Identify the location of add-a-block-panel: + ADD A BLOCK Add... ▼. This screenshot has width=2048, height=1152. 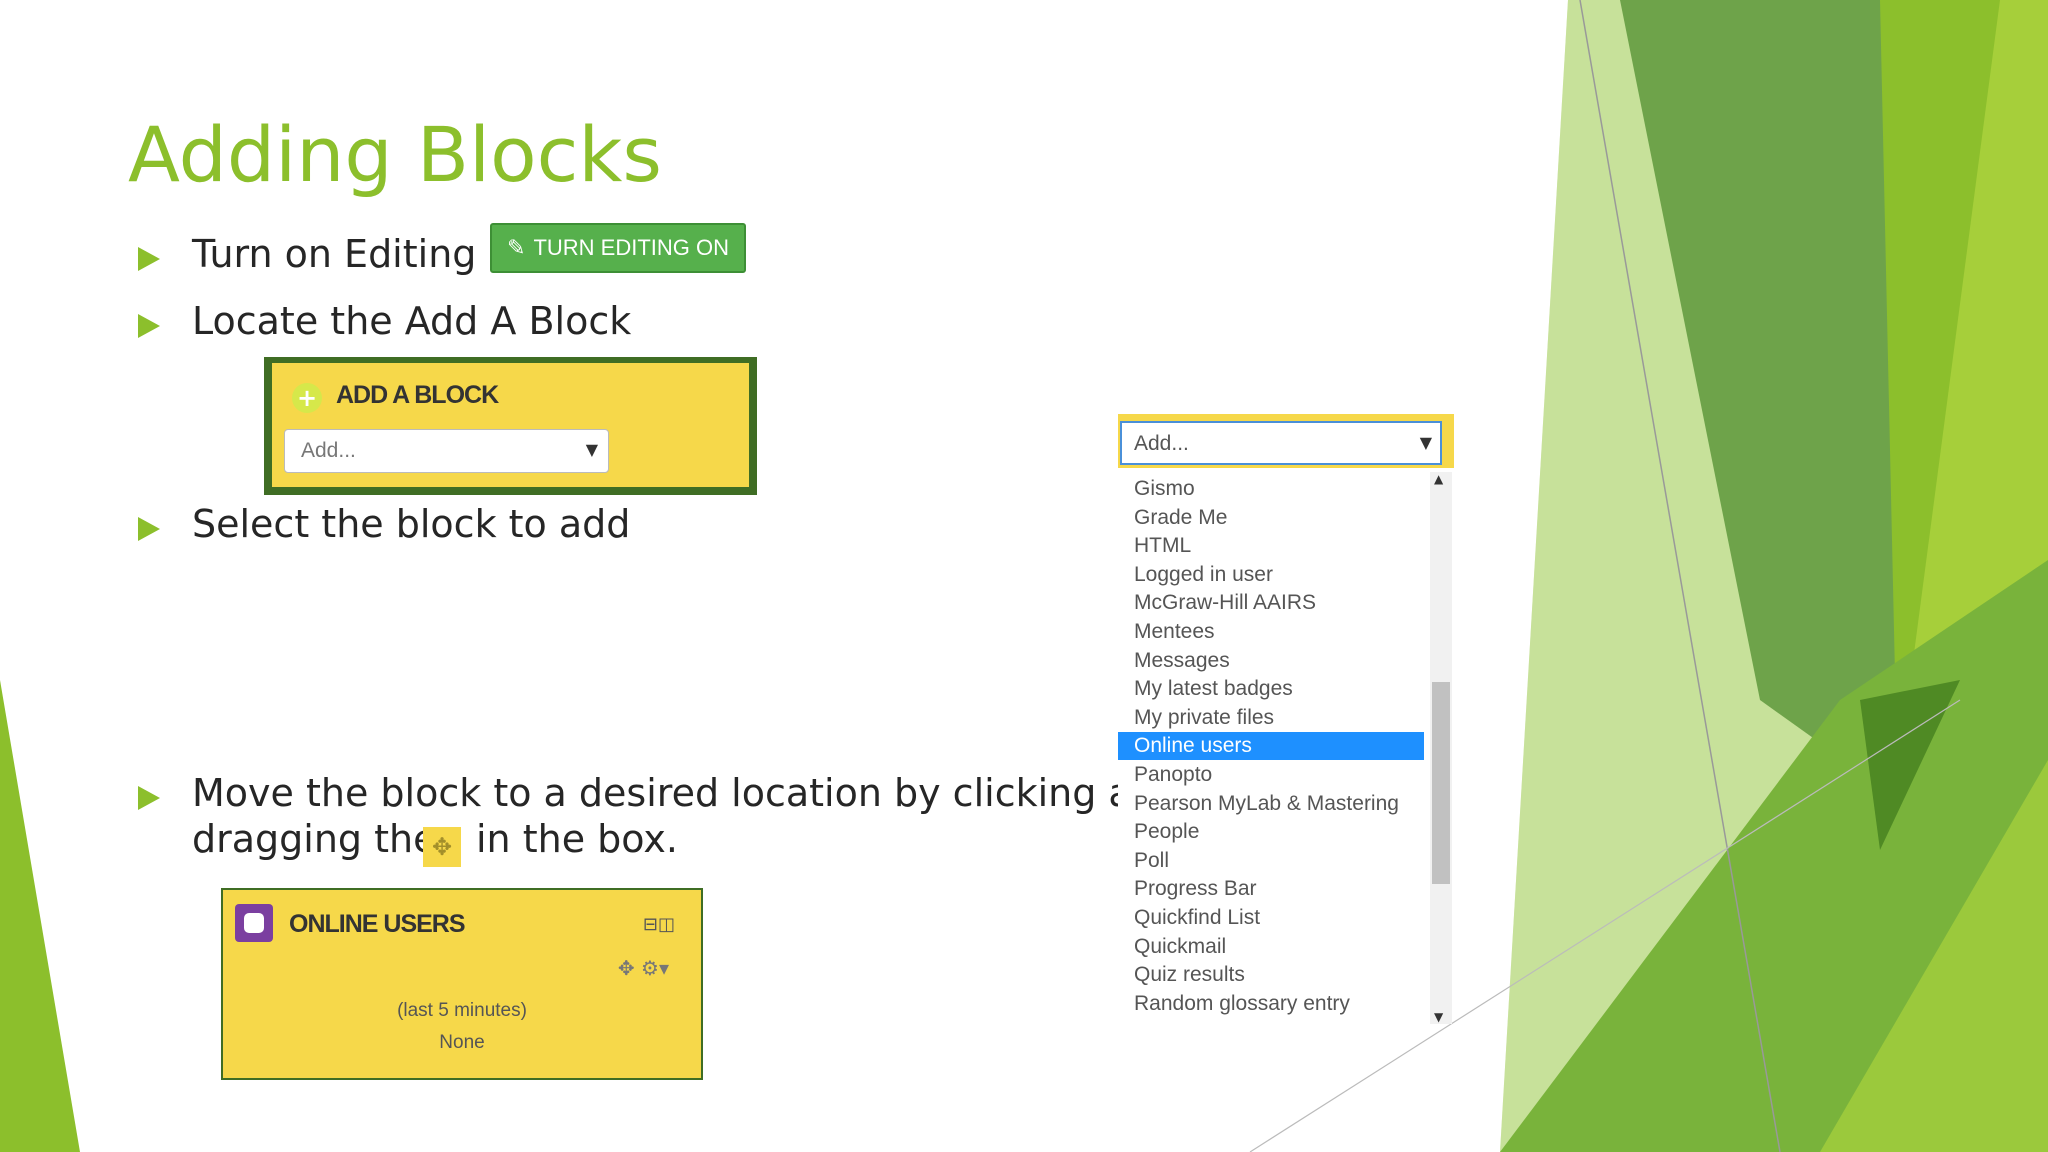
(510, 426).